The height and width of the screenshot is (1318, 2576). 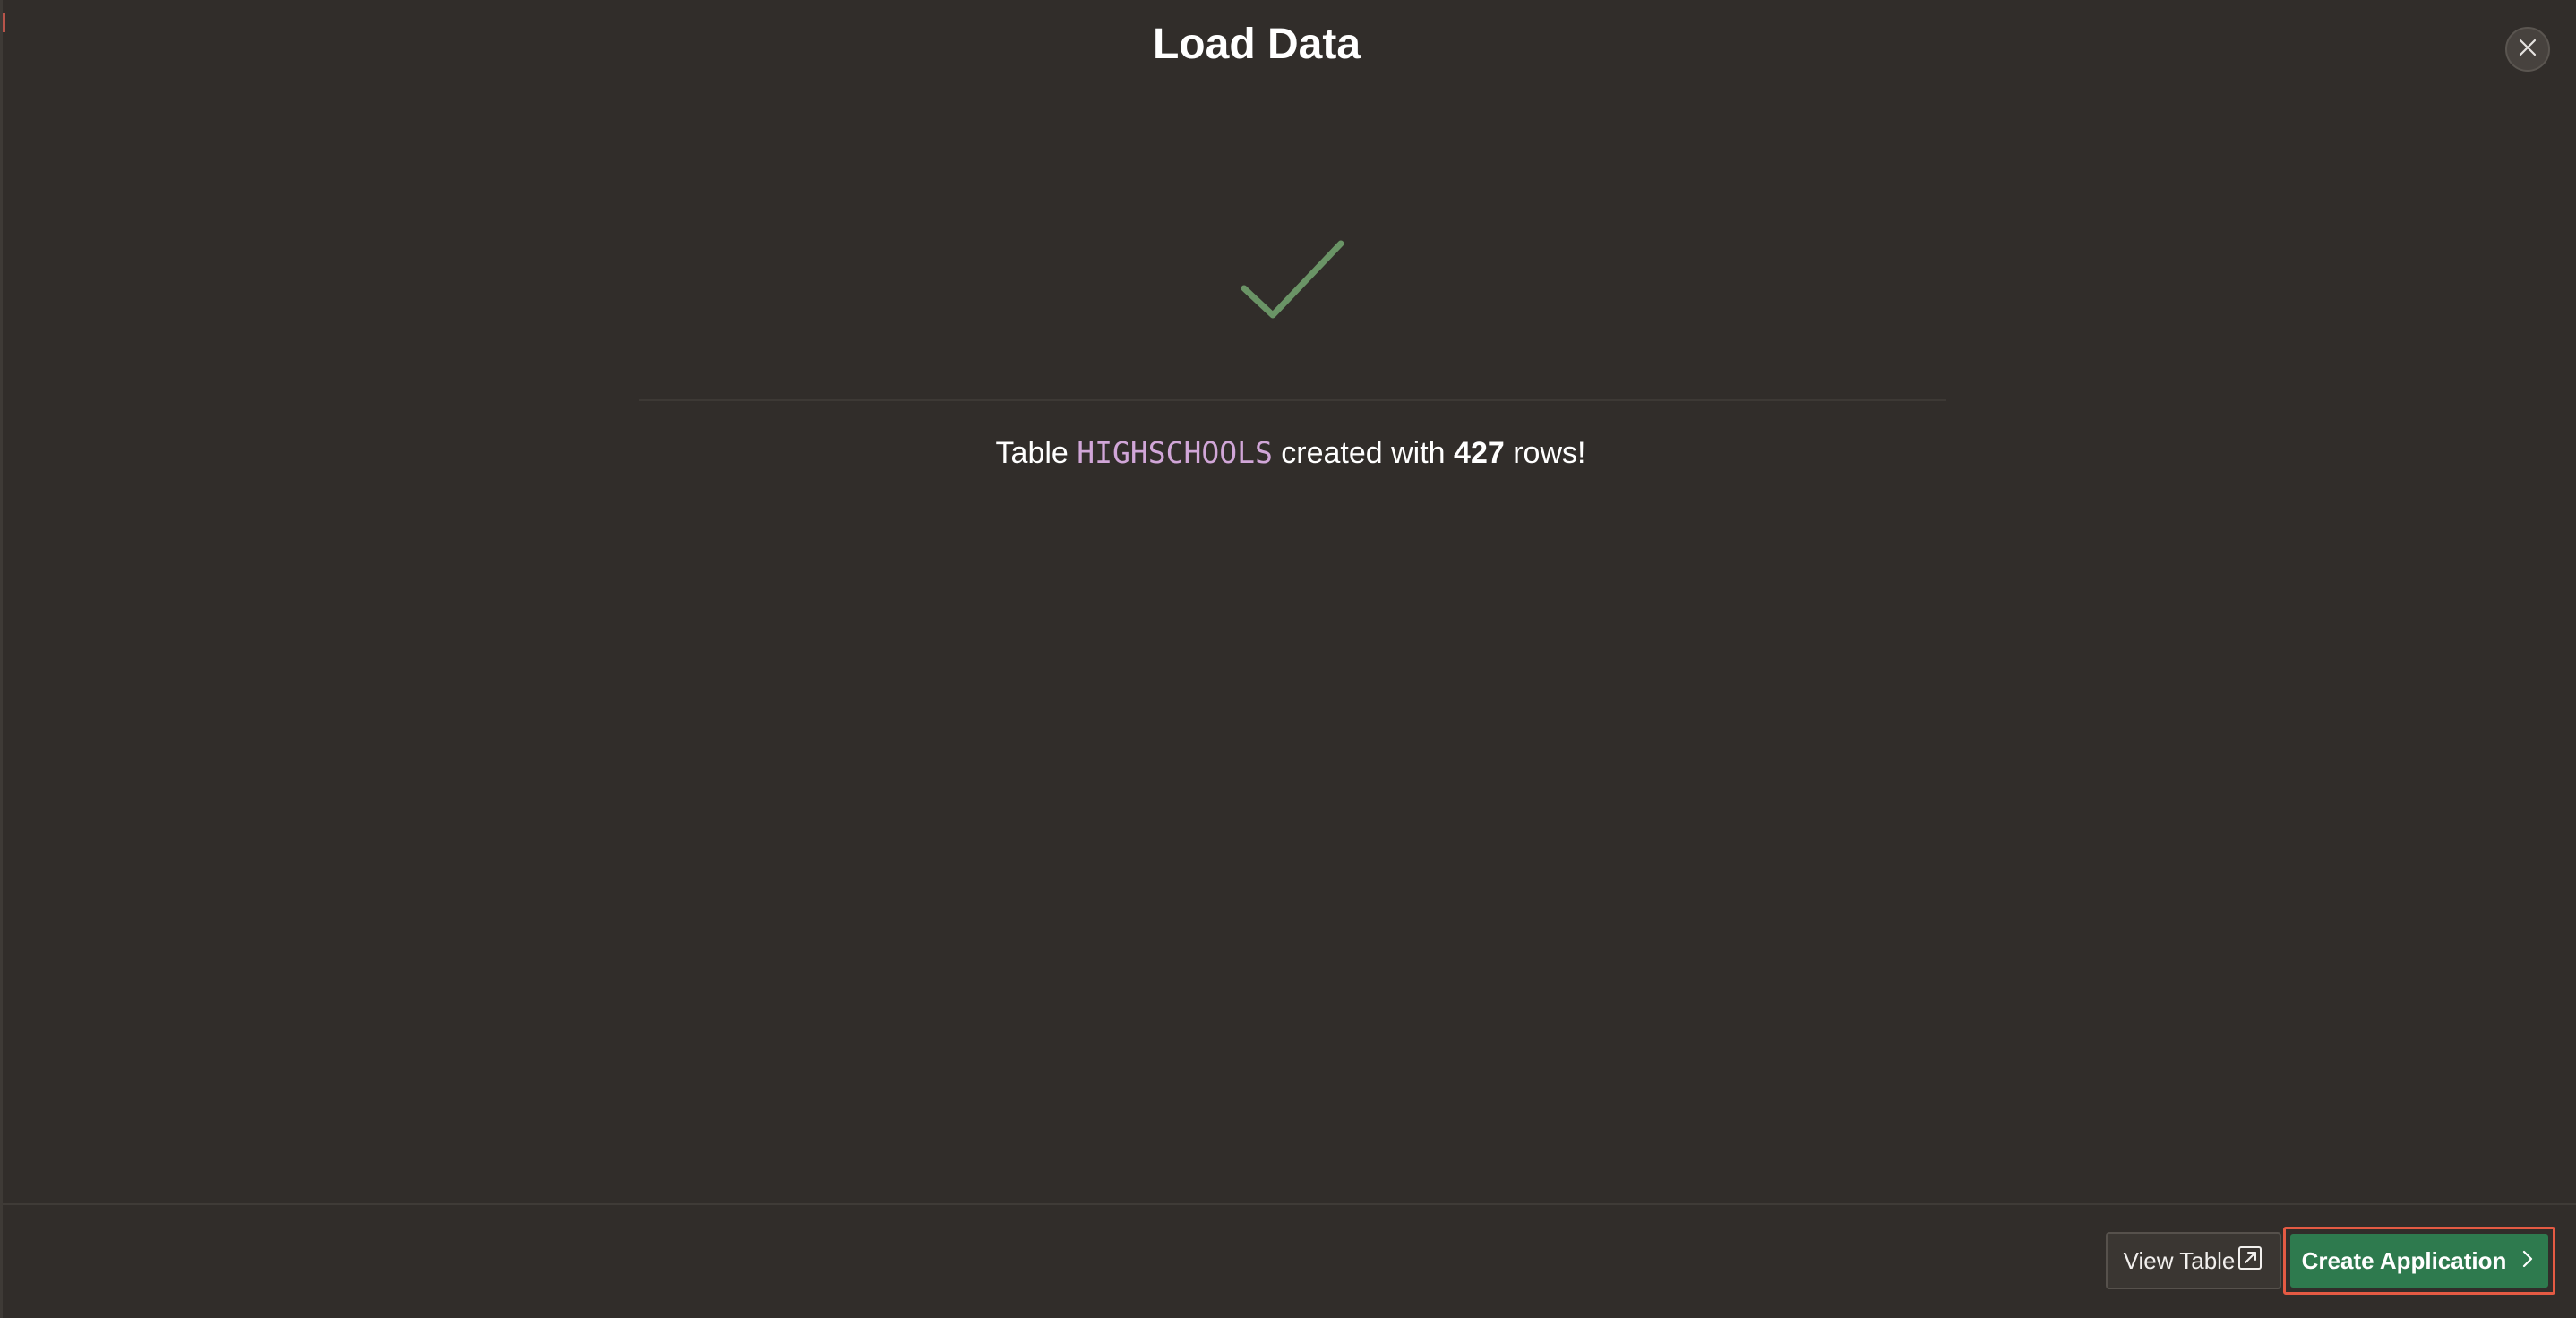 I want to click on checkmark-icon, so click(x=1292, y=279).